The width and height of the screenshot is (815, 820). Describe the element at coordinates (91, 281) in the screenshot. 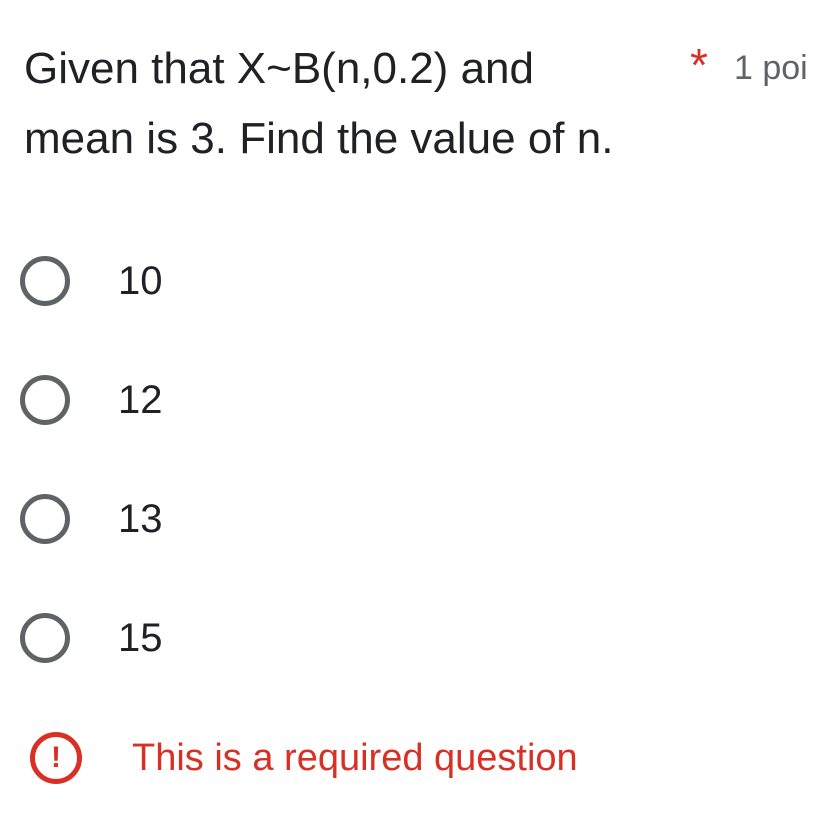

I see `option-10: 10` at that location.